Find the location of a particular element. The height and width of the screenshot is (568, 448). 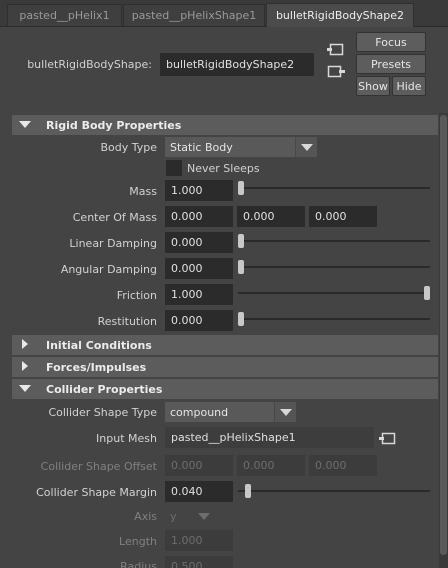

axis-value: y is located at coordinates (173, 516).